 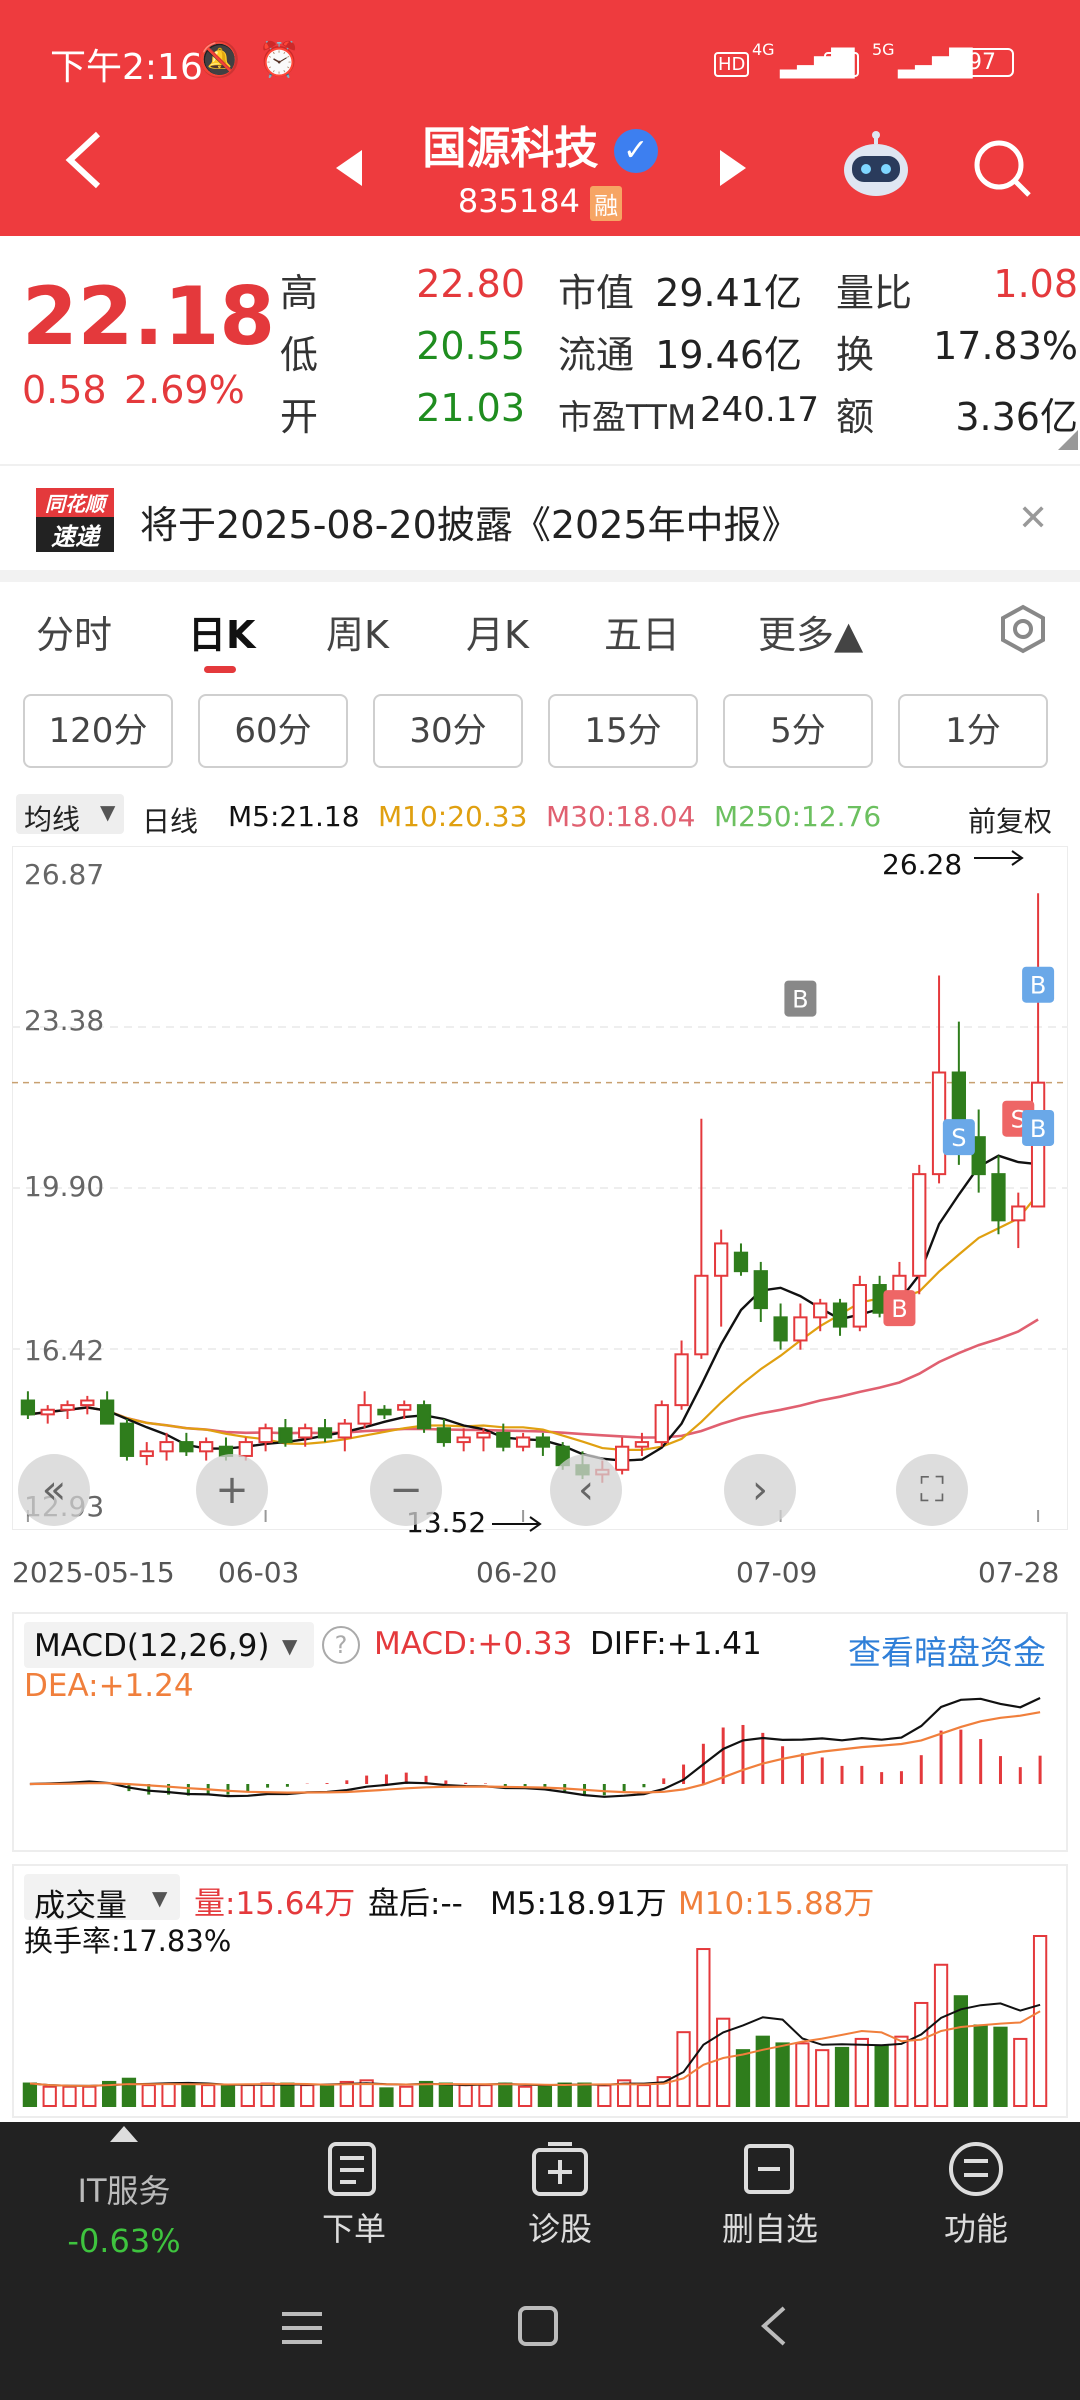 What do you see at coordinates (1068, 442) in the screenshot?
I see `expand-corner-icon` at bounding box center [1068, 442].